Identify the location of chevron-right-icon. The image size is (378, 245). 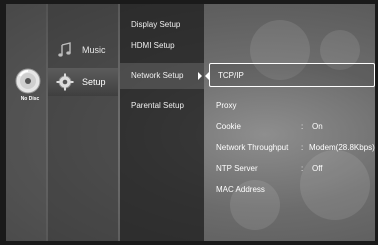
(200, 76).